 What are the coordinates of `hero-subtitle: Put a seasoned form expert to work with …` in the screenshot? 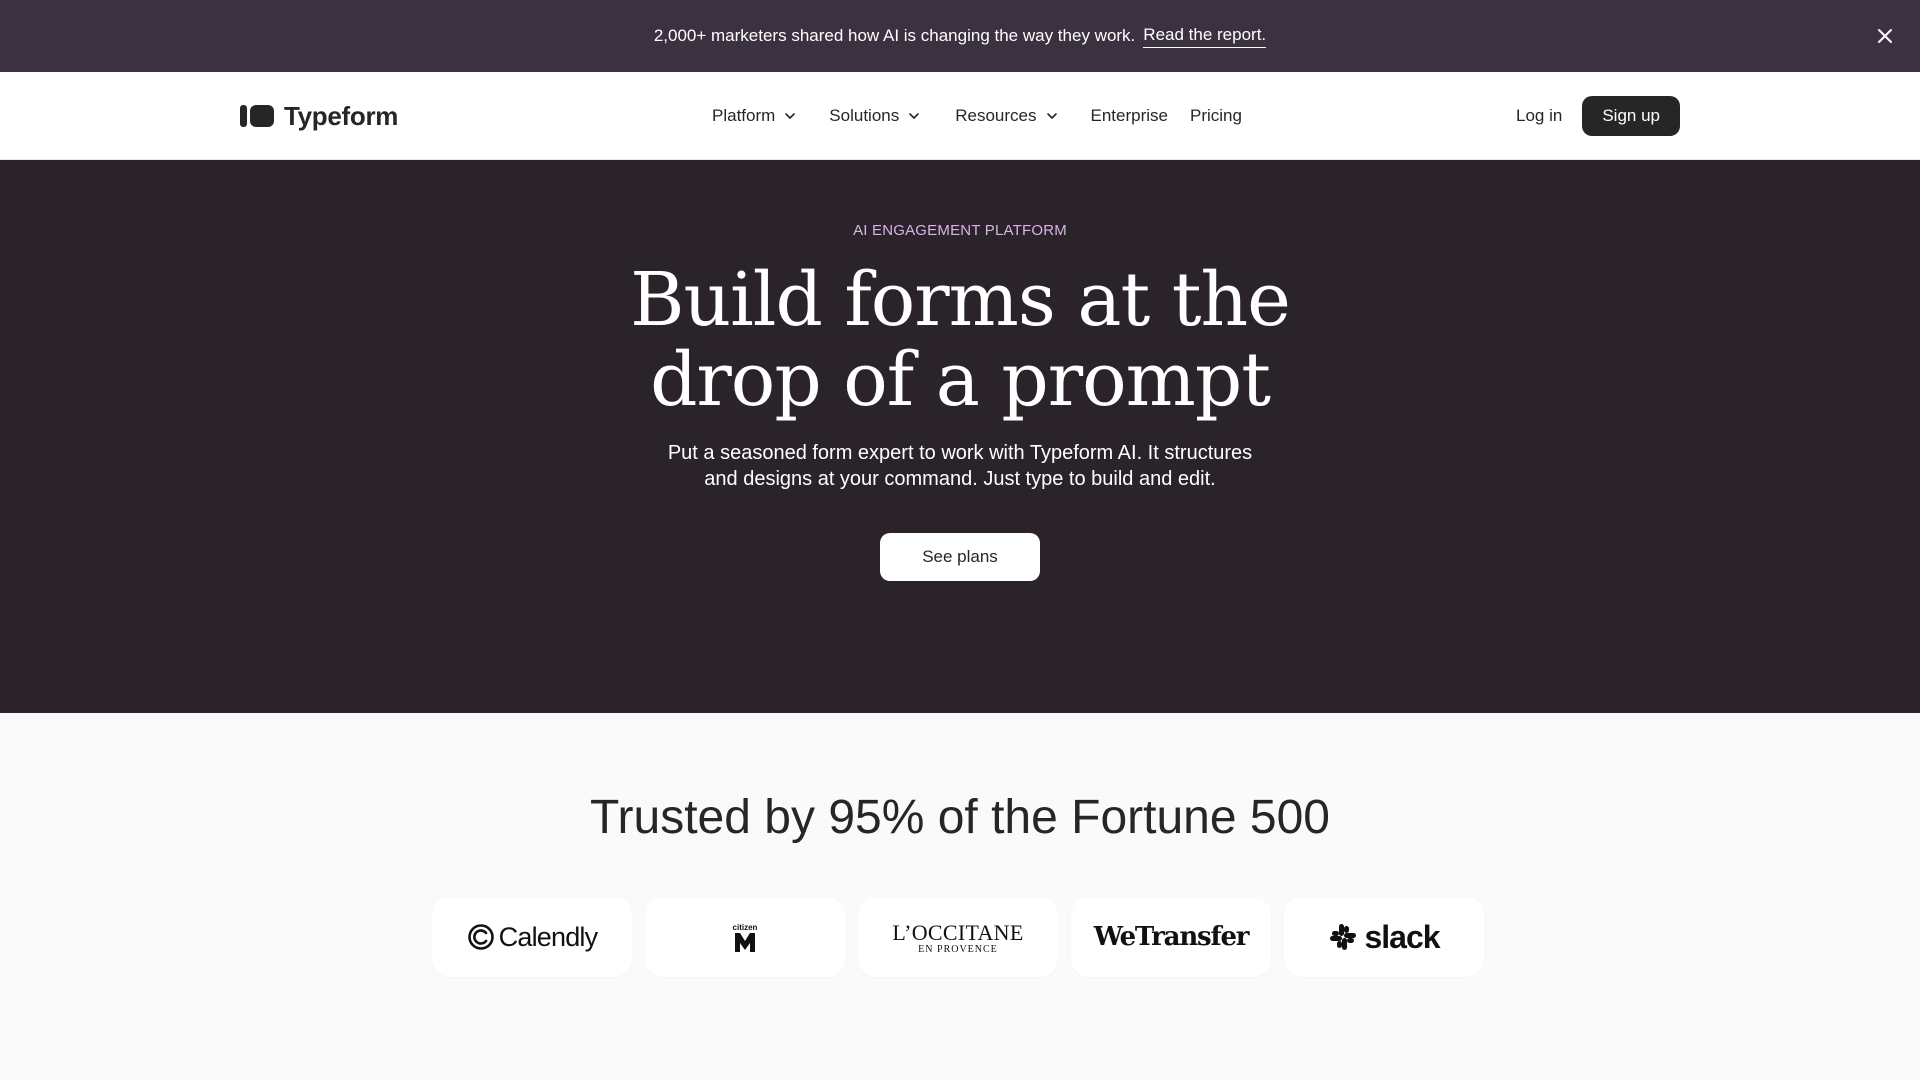 It's located at (960, 466).